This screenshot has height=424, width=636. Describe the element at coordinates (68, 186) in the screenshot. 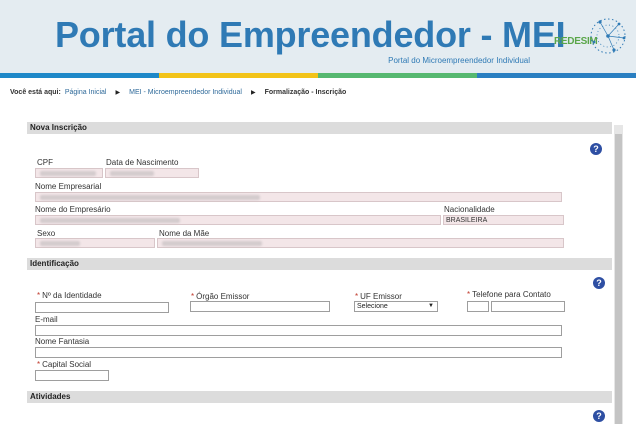

I see `nome-empresarial-label: Nome Empresarial` at that location.